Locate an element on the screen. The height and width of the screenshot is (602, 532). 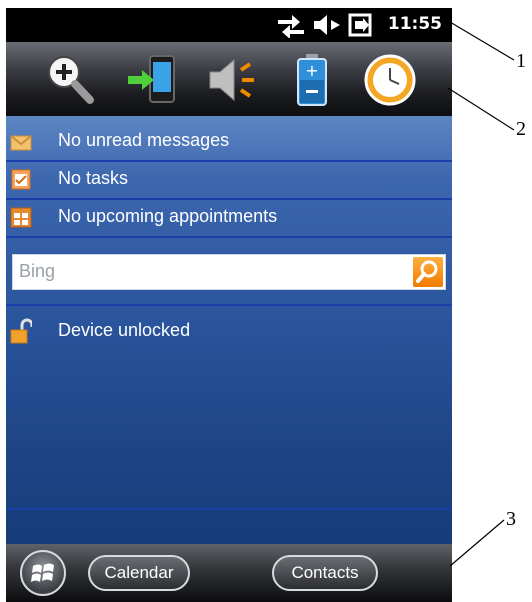
tasks-icon is located at coordinates (21, 179).